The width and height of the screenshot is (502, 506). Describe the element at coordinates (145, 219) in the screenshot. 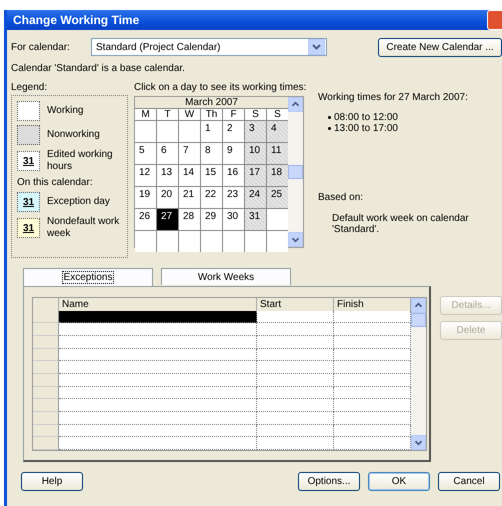

I see `day-cell: 26` at that location.